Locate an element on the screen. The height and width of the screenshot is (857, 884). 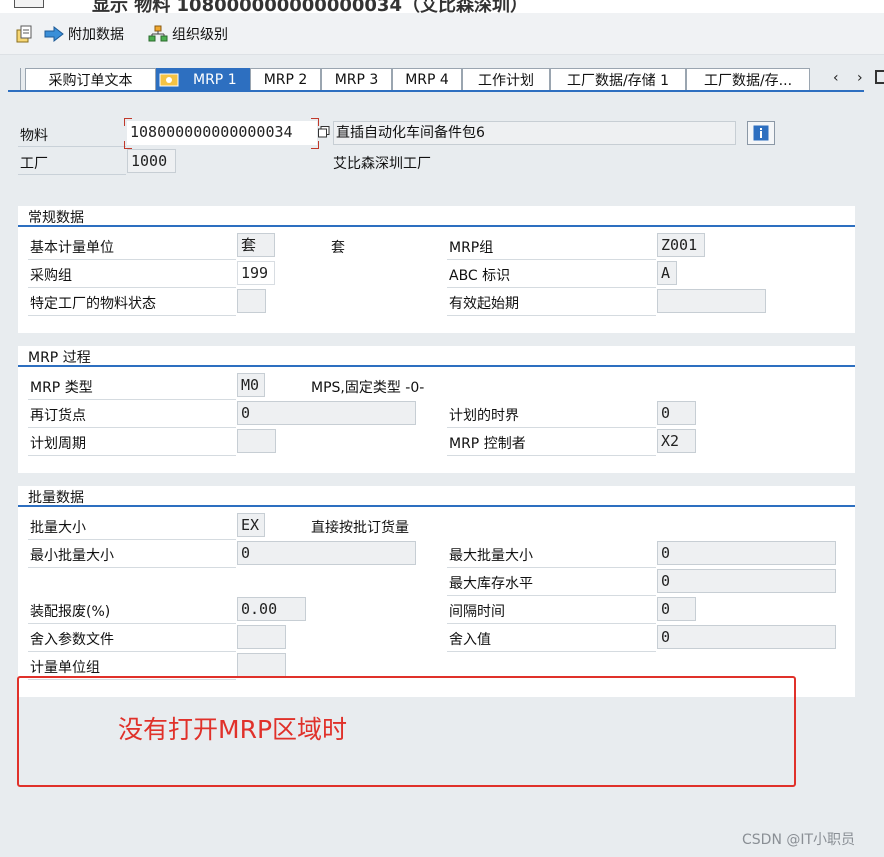
lot-size-field: EX is located at coordinates (251, 525).